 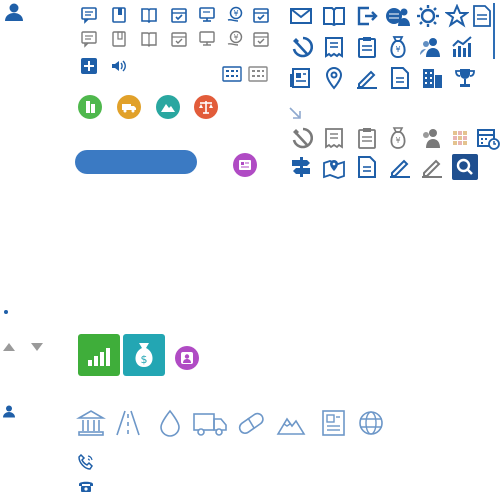 I want to click on badge-icon, so click(x=428, y=16).